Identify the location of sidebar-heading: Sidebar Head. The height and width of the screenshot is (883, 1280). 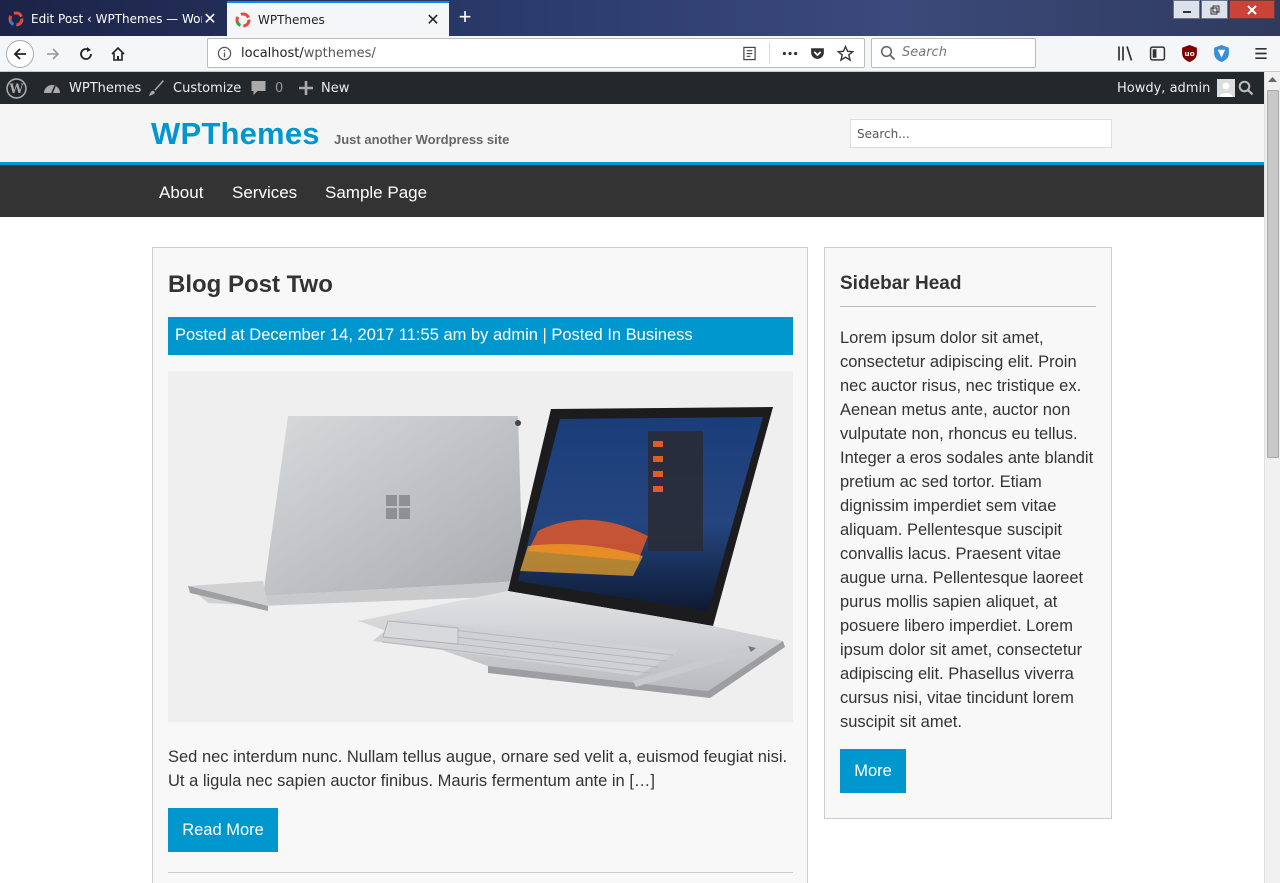
(901, 283).